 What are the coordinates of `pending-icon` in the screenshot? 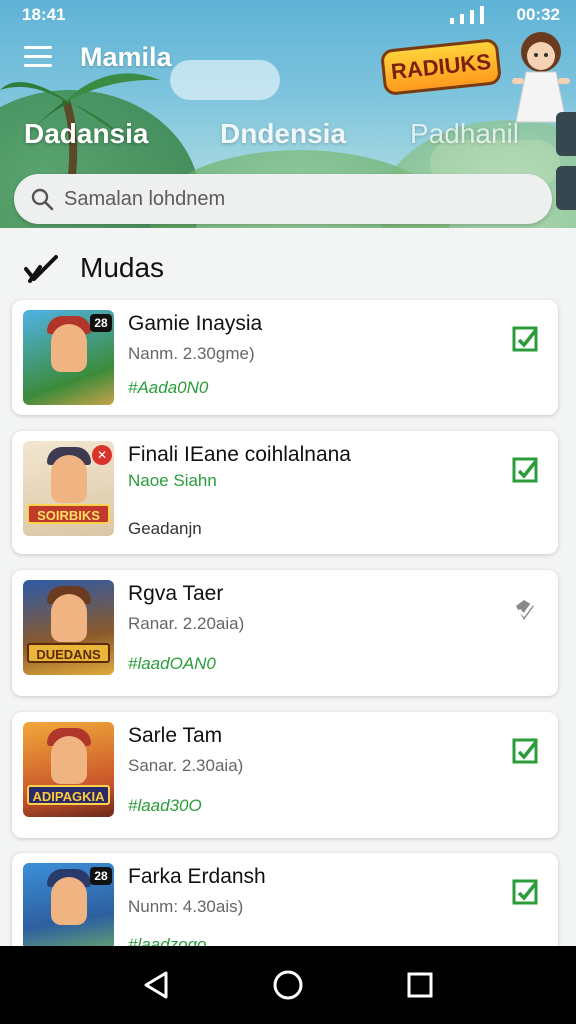 It's located at (525, 609).